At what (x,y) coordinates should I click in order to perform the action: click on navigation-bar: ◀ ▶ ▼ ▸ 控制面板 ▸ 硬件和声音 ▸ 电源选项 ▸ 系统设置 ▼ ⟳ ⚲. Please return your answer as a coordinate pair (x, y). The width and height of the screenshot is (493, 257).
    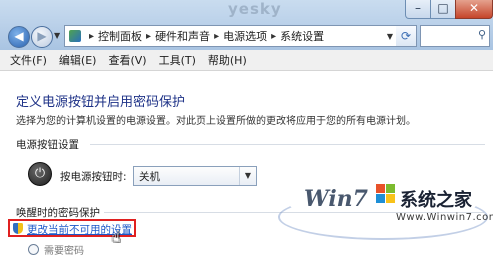
    Looking at the image, I should click on (246, 36).